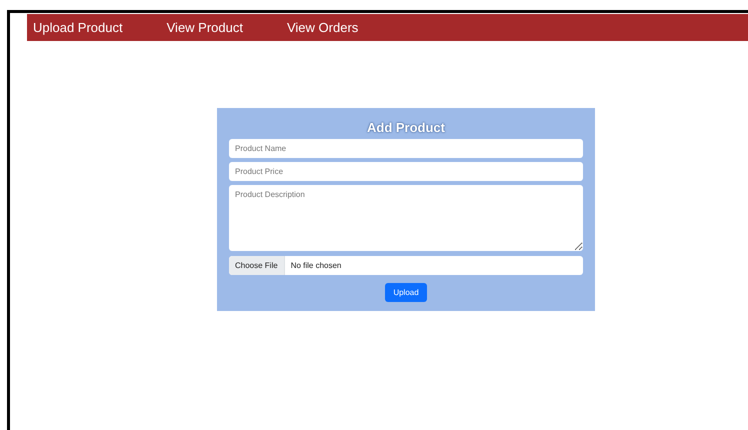 The height and width of the screenshot is (430, 748). I want to click on description-field: Product Description, so click(406, 218).